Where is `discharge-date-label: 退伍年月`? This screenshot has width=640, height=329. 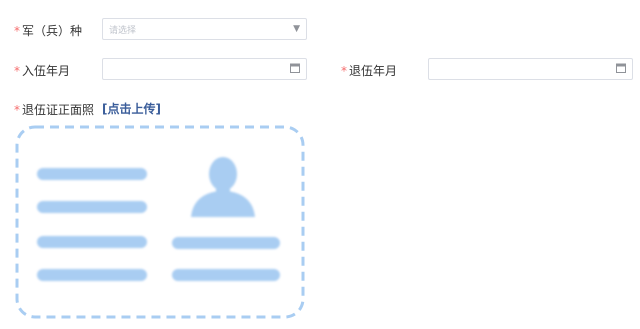
discharge-date-label: 退伍年月 is located at coordinates (373, 71).